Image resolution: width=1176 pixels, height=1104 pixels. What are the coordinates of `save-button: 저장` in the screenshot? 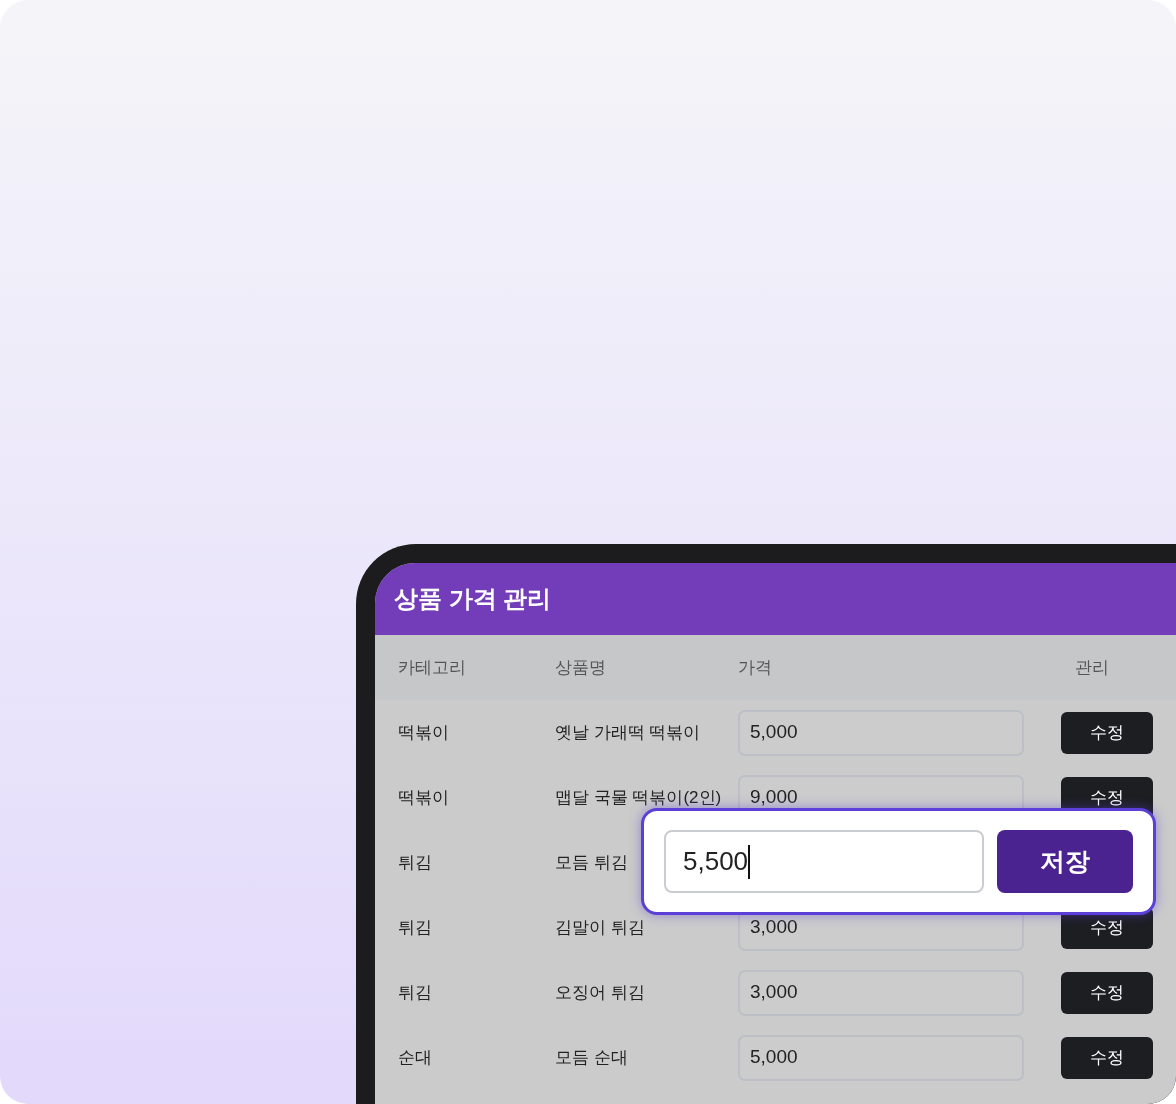 It's located at (1065, 861).